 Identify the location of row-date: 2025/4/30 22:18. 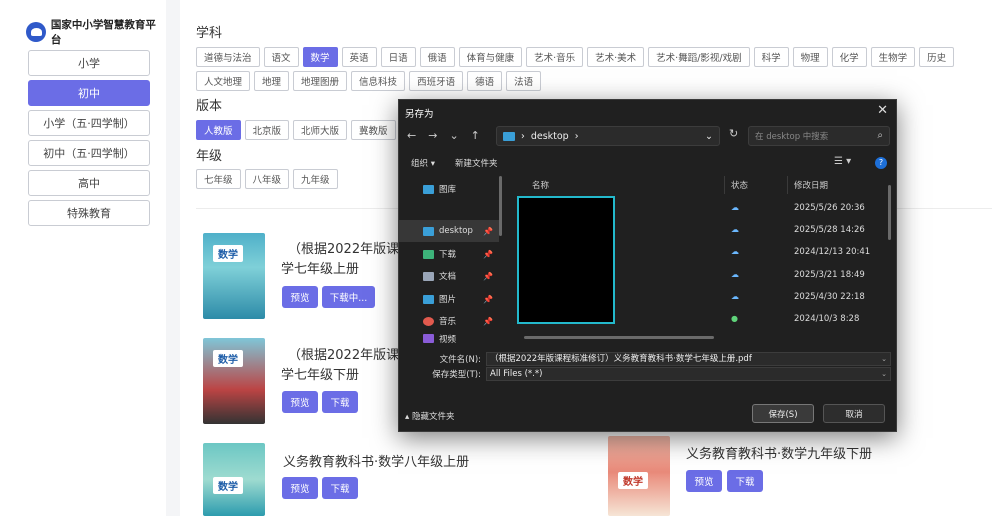
(829, 297).